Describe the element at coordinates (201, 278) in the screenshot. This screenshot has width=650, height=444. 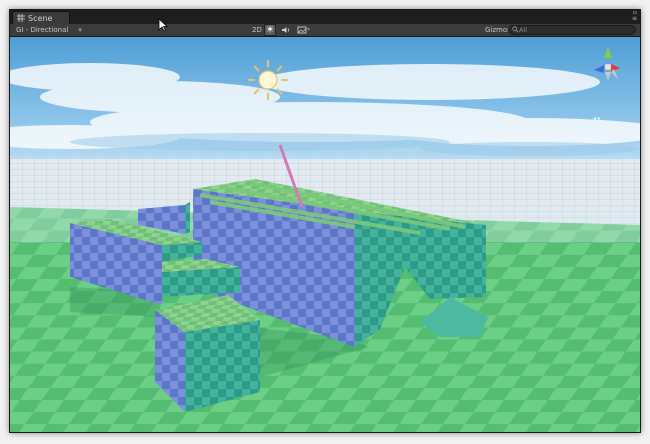
I see `mid-step` at that location.